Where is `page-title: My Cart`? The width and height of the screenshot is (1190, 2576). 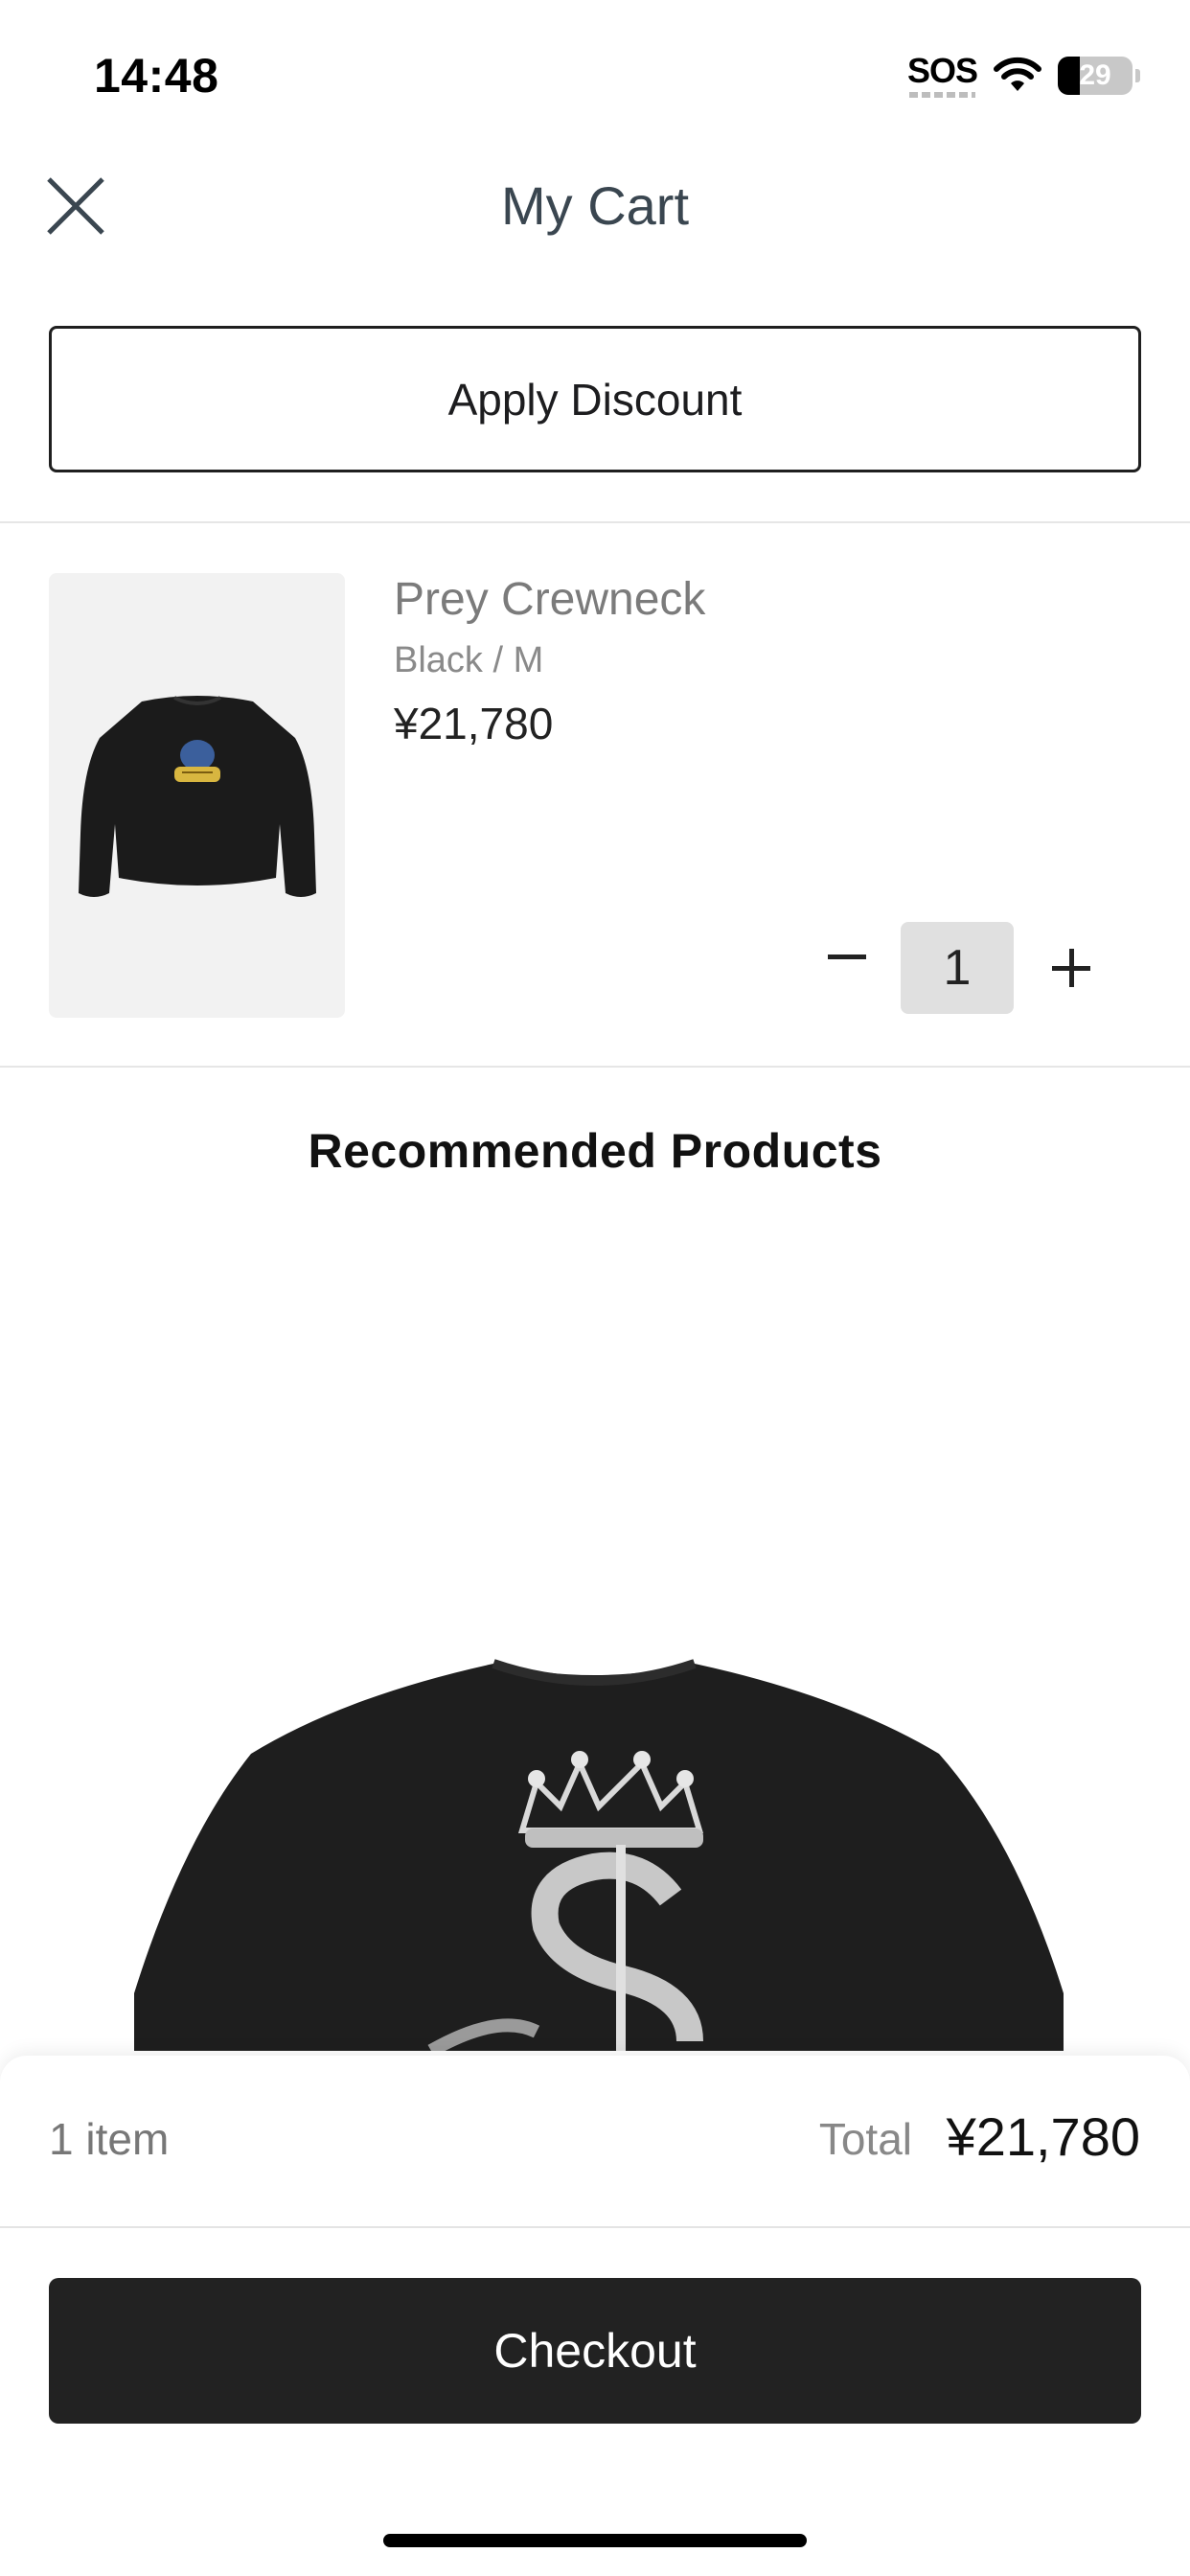 page-title: My Cart is located at coordinates (595, 205).